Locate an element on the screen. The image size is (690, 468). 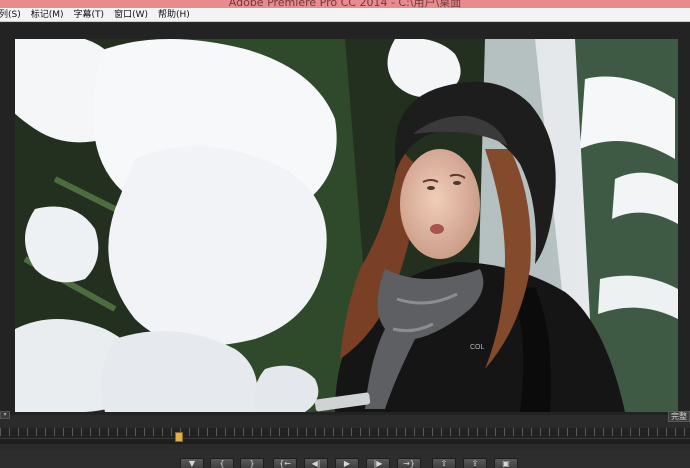
go-to-in-icon: {← is located at coordinates (285, 463).